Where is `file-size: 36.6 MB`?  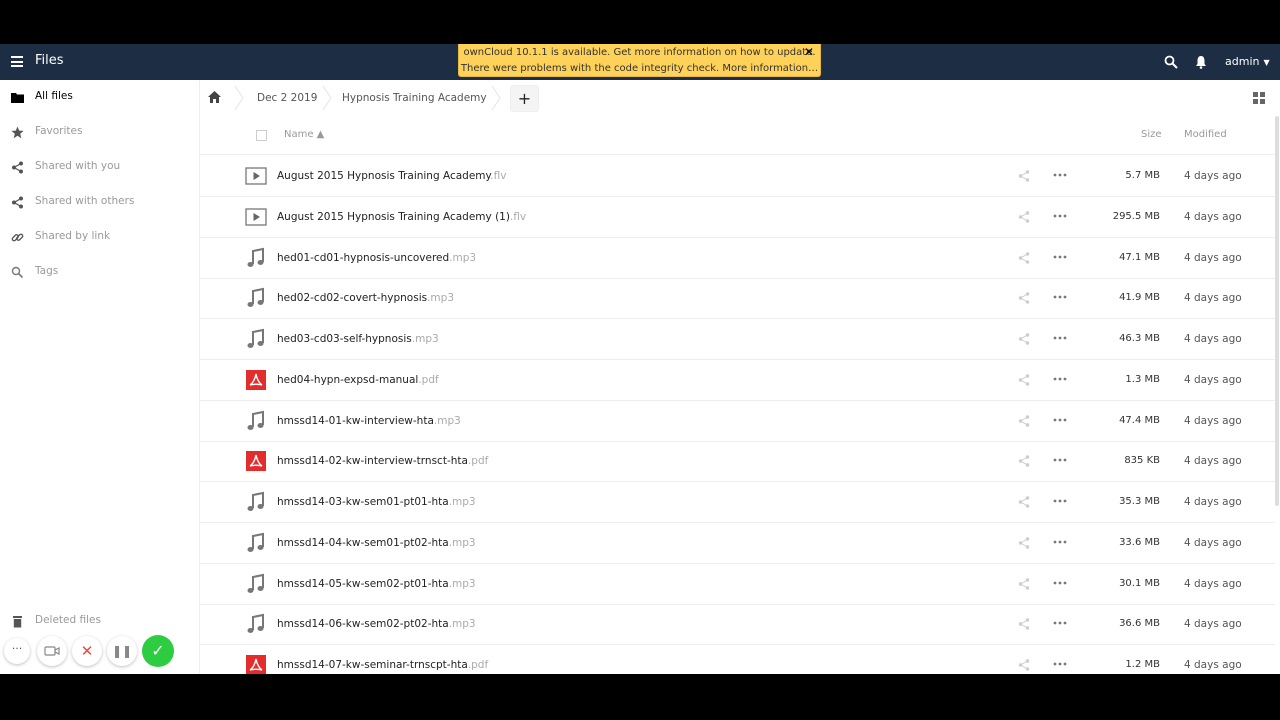
file-size: 36.6 MB is located at coordinates (1139, 624).